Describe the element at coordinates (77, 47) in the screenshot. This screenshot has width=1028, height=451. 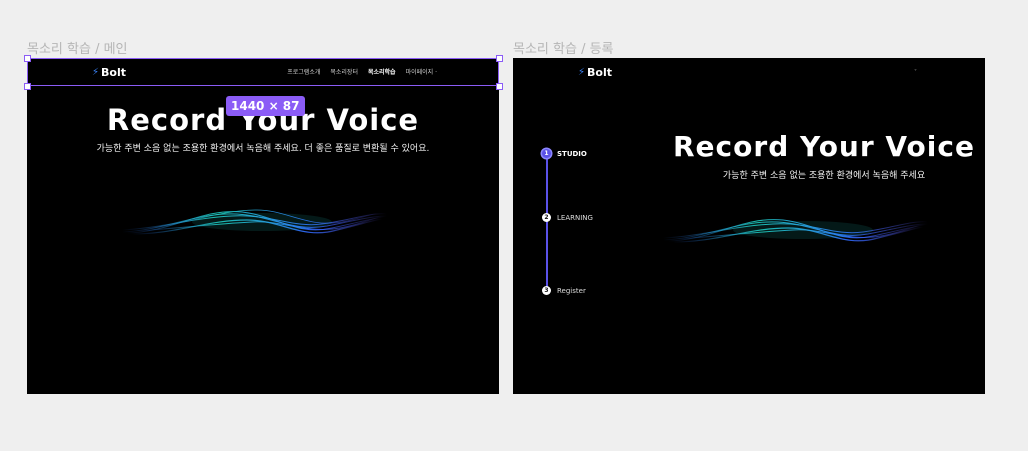
I see `frame-label-main: 목소리 학습 / 메인` at that location.